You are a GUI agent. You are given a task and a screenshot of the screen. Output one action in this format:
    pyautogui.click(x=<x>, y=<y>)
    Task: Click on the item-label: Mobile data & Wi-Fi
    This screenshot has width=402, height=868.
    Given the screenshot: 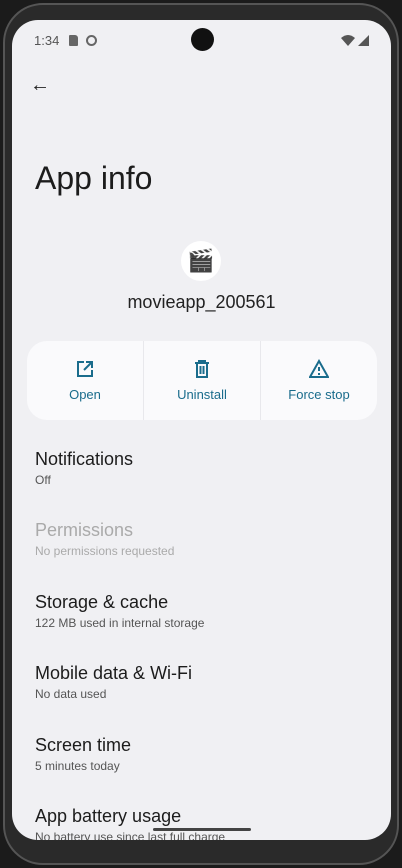 What is the action you would take?
    pyautogui.click(x=114, y=673)
    